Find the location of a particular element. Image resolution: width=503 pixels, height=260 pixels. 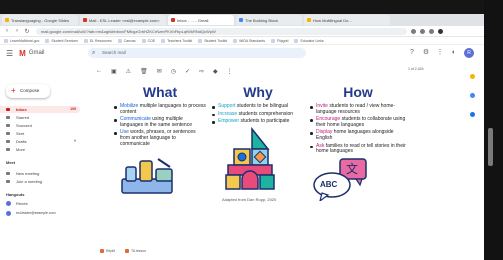

sidebar-item-starred: Starred is located at coordinates (40, 117).